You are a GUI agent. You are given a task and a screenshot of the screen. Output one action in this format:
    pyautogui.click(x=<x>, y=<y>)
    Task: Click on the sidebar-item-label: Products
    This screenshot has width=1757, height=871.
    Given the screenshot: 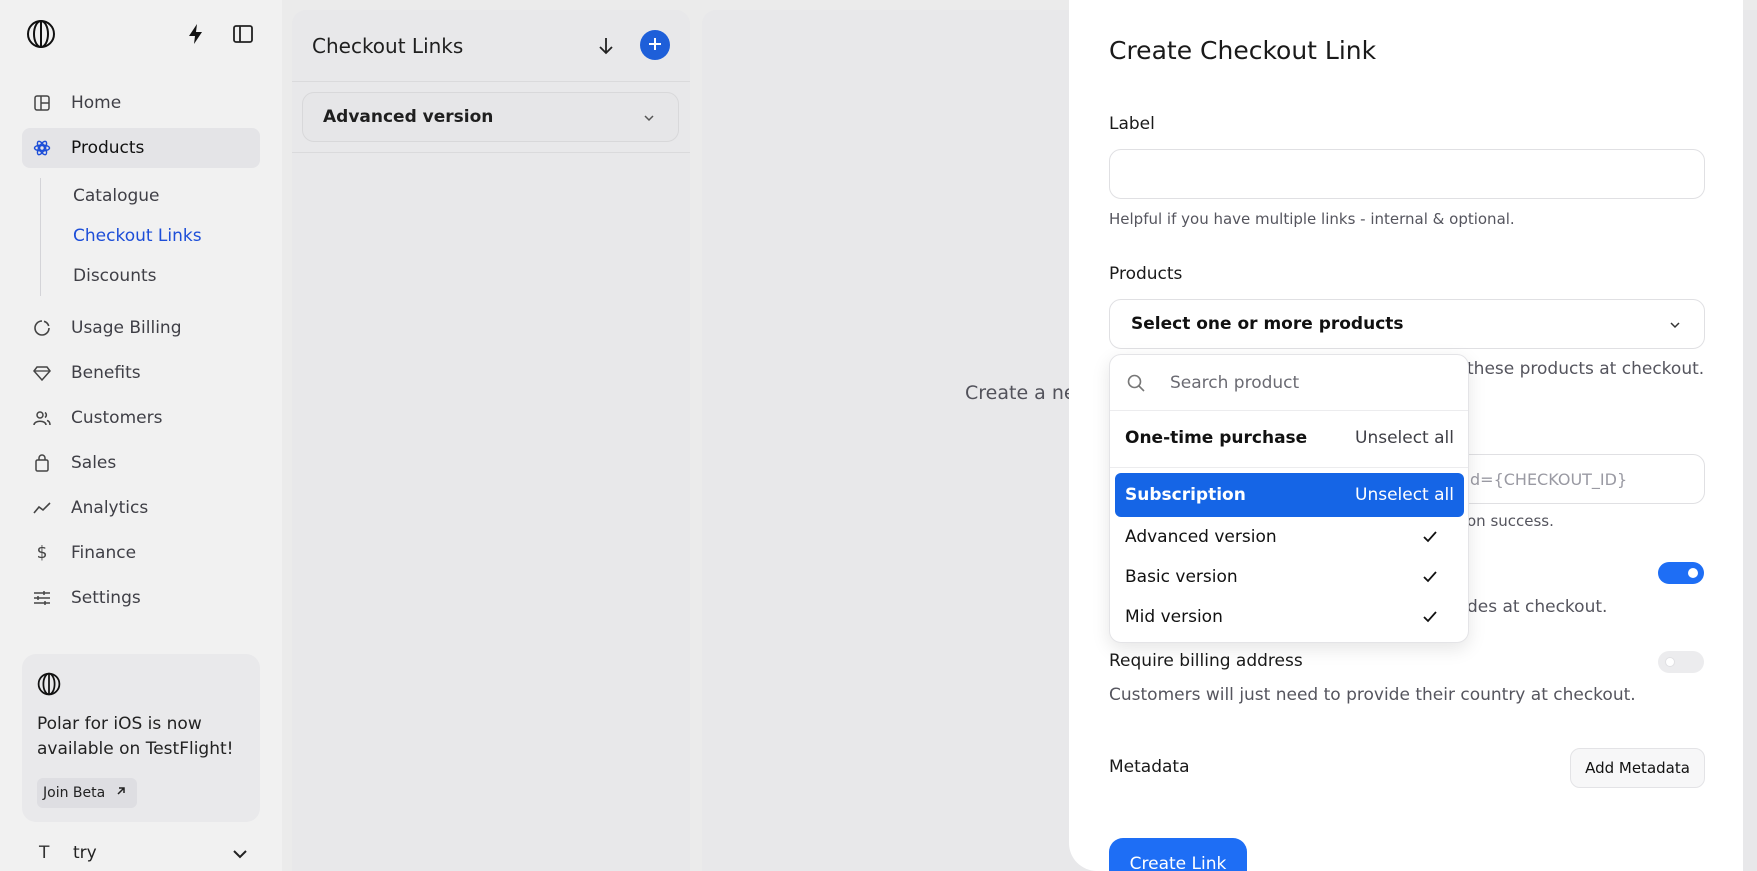 What is the action you would take?
    pyautogui.click(x=108, y=148)
    